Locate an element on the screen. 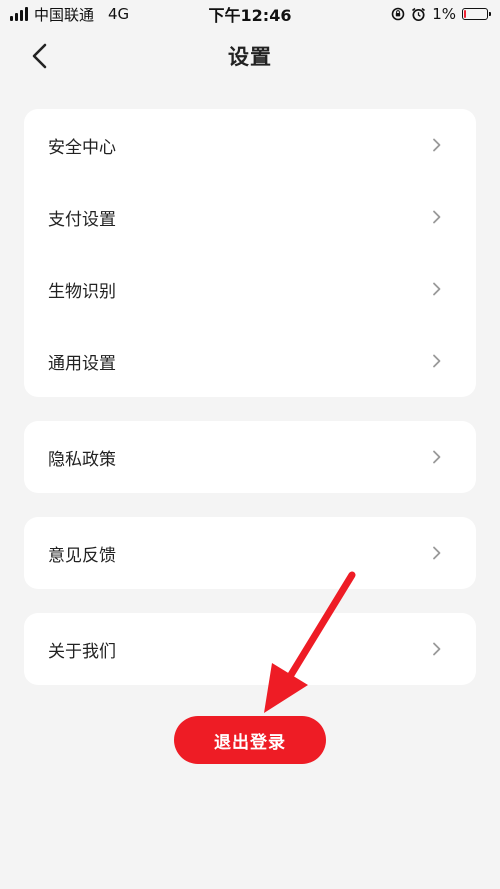 The width and height of the screenshot is (500, 889). chevron-left-icon is located at coordinates (39, 56).